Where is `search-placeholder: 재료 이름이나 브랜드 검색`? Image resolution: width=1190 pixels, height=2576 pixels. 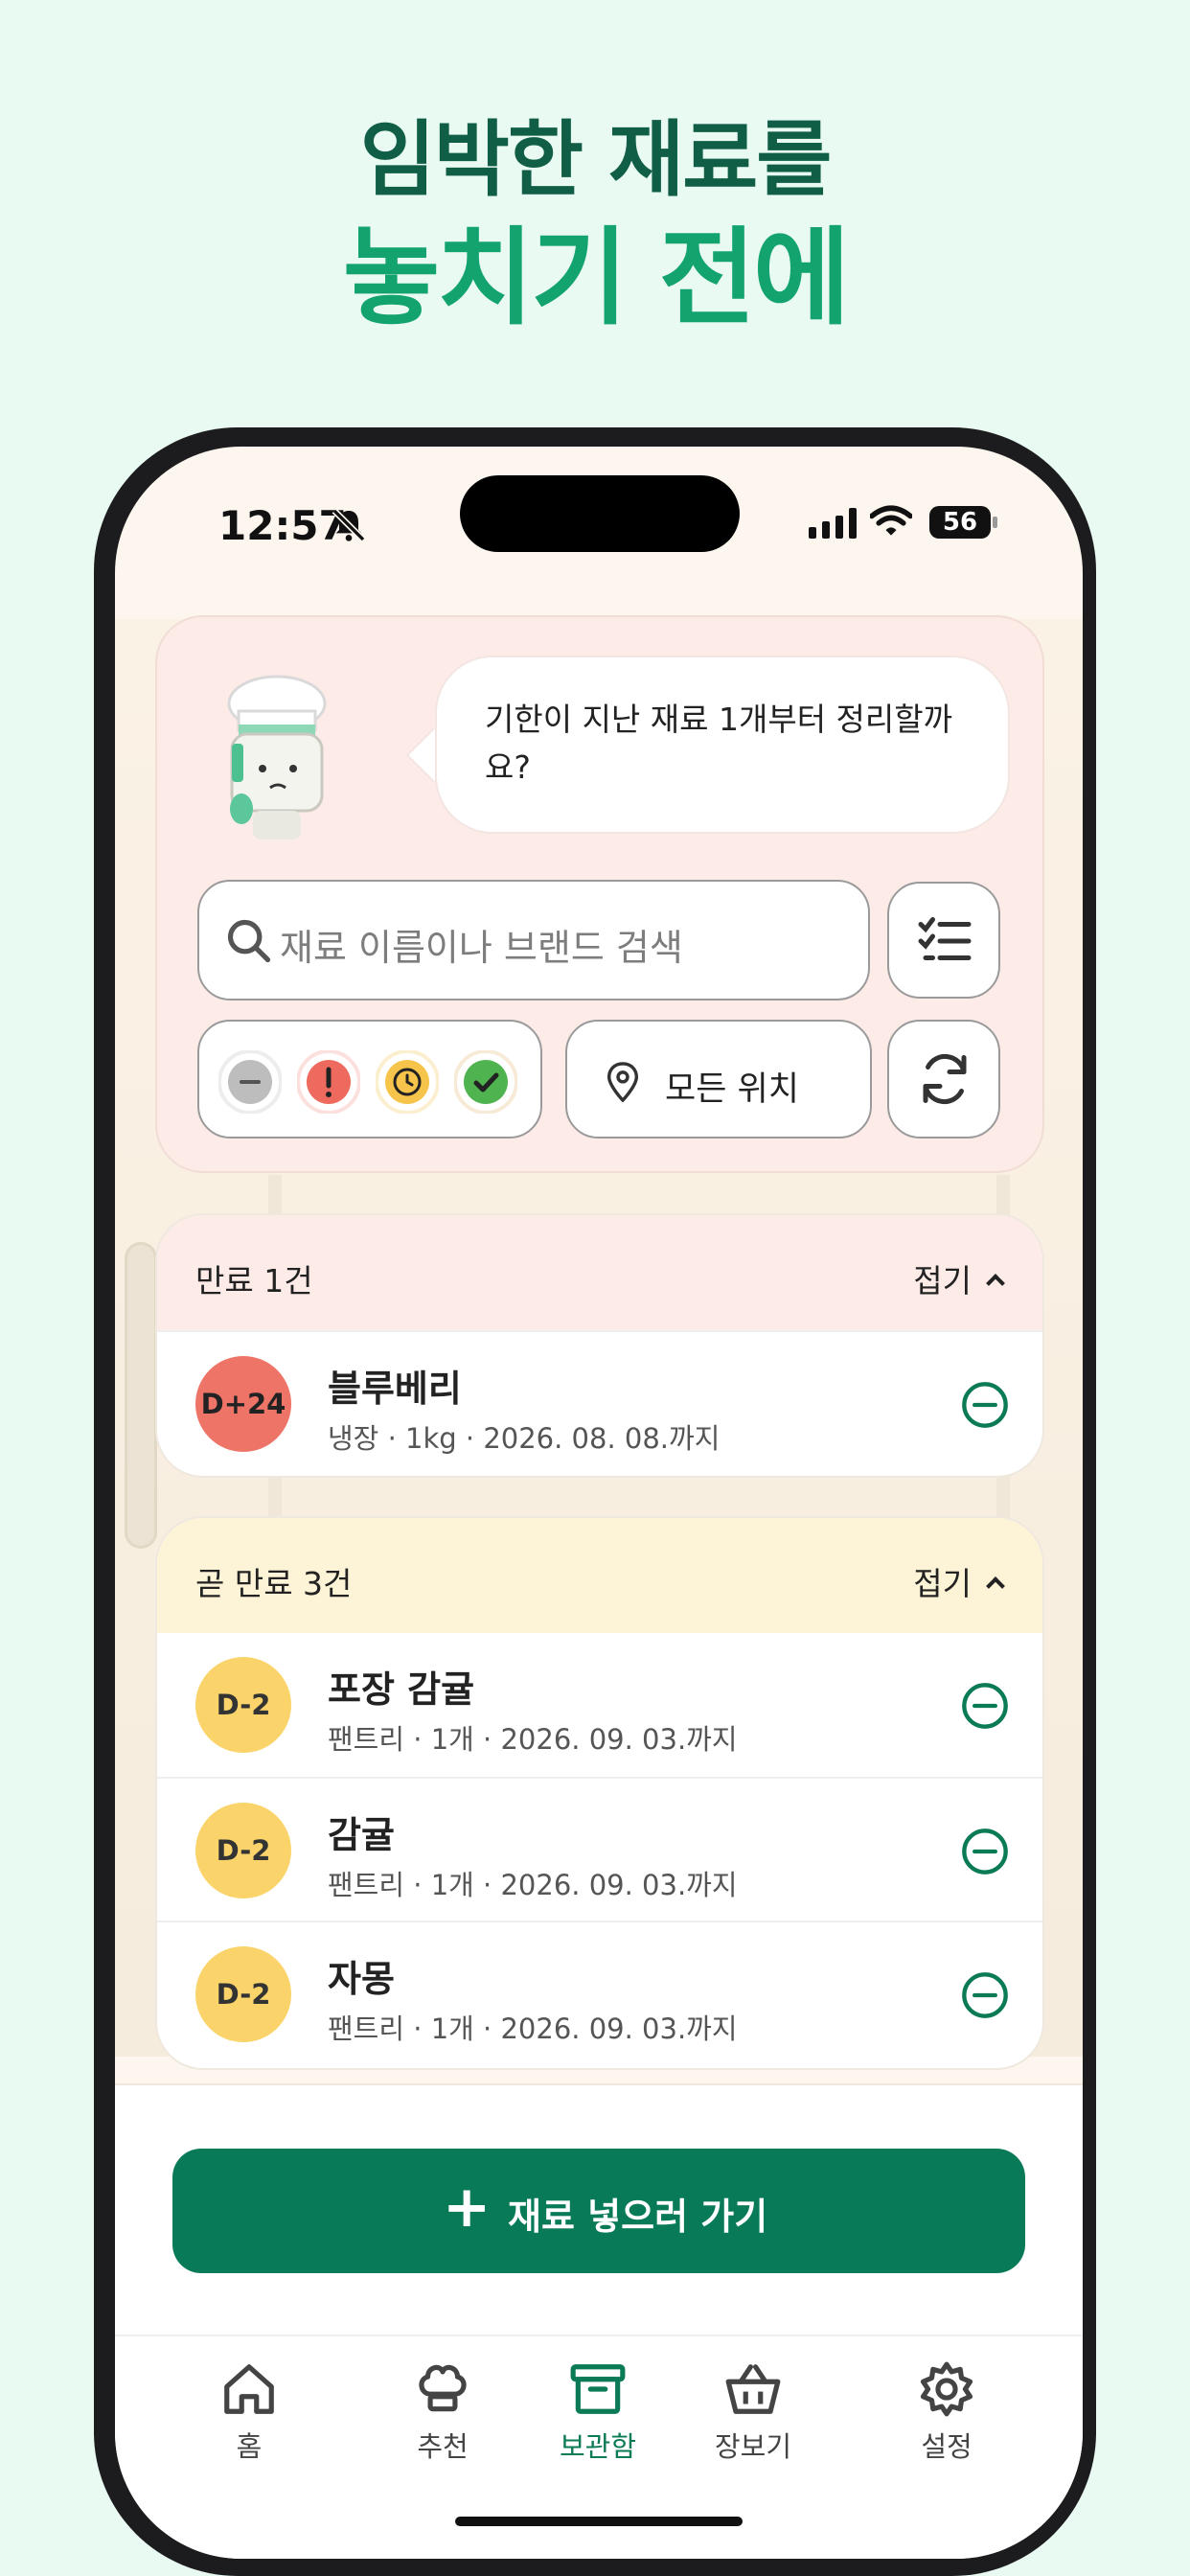
search-placeholder: 재료 이름이나 브랜드 검색 is located at coordinates (482, 948).